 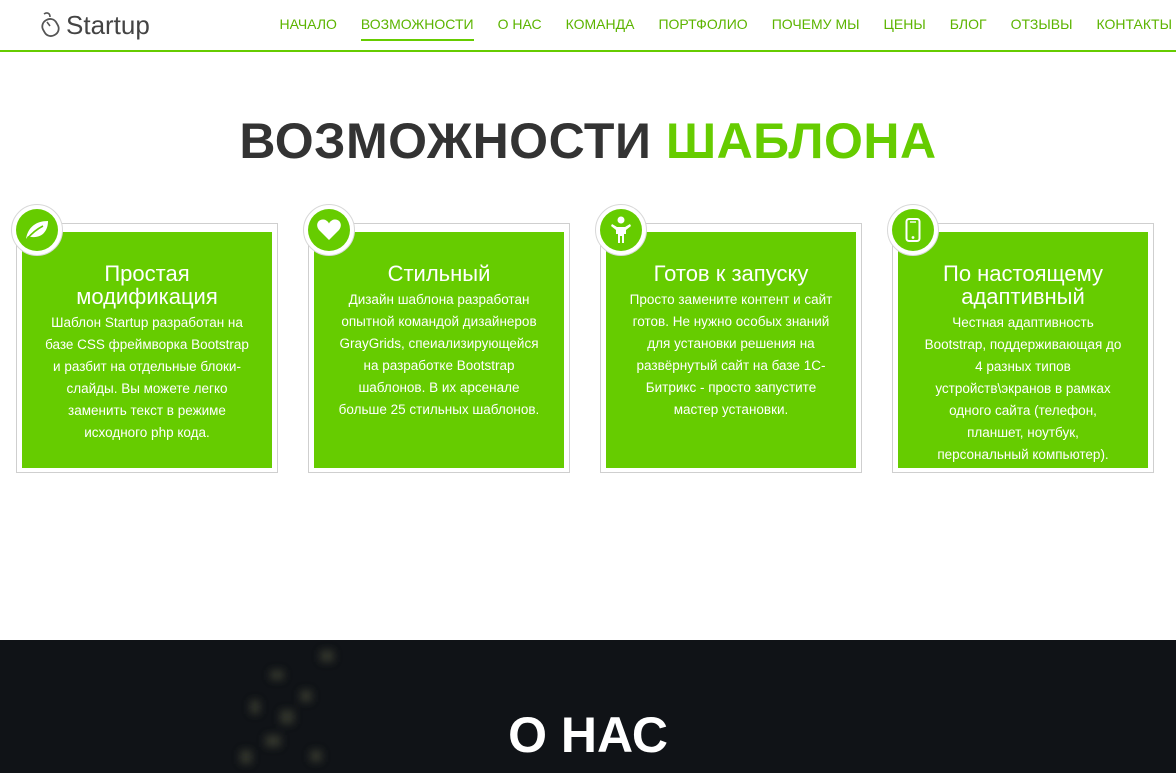 I want to click on logo-text: Startup, so click(x=108, y=24).